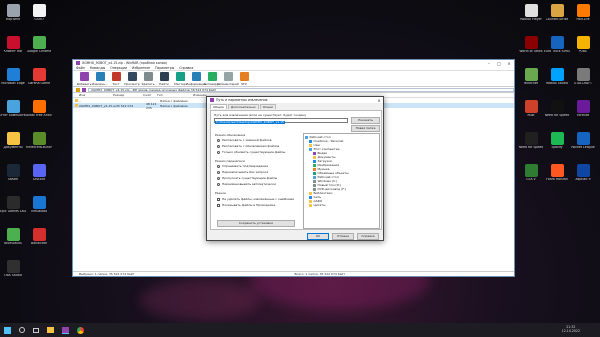  Describe the element at coordinates (583, 109) in the screenshot. I see `desktop-icon: Fortnite` at that location.